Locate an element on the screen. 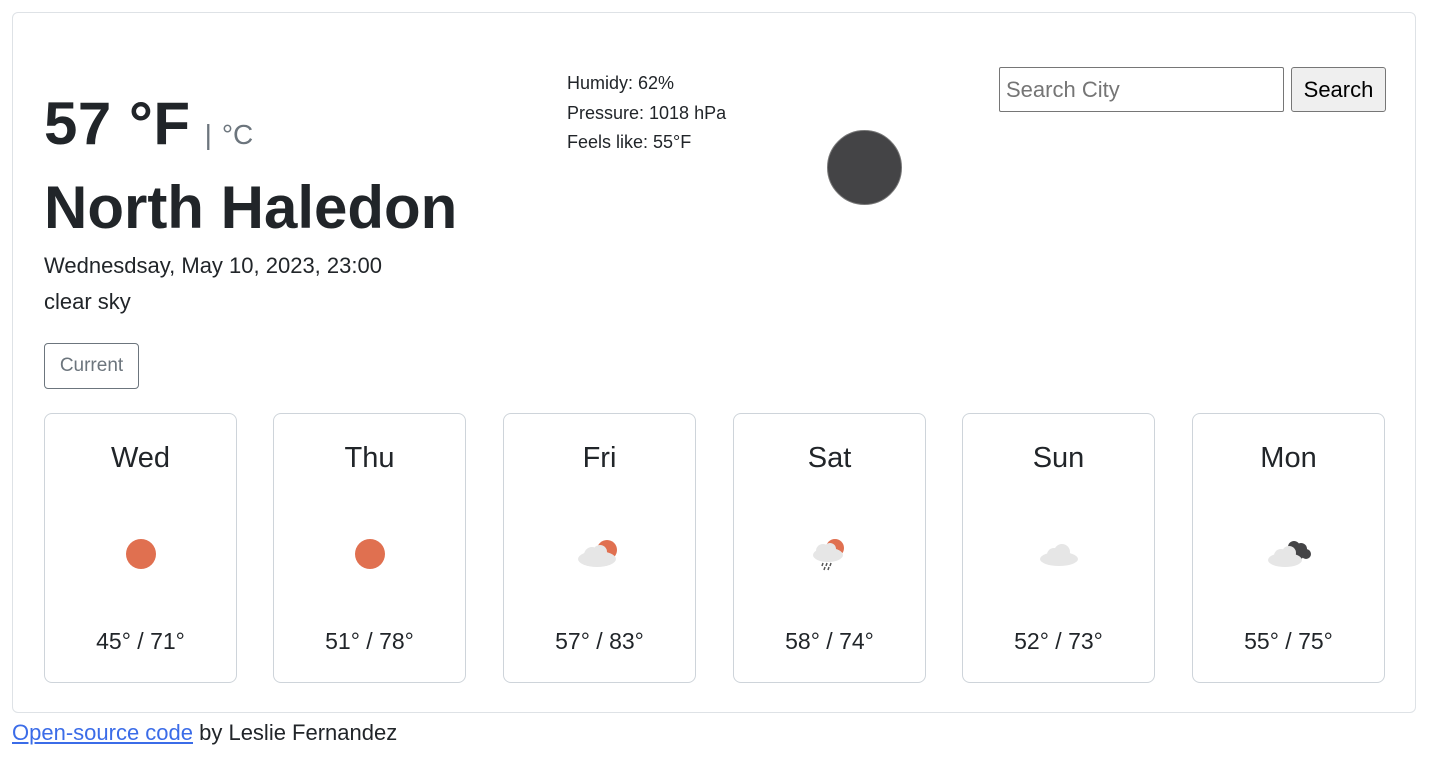 The image size is (1440, 765). footer-author-text: by Leslie Fernandez is located at coordinates (295, 732).